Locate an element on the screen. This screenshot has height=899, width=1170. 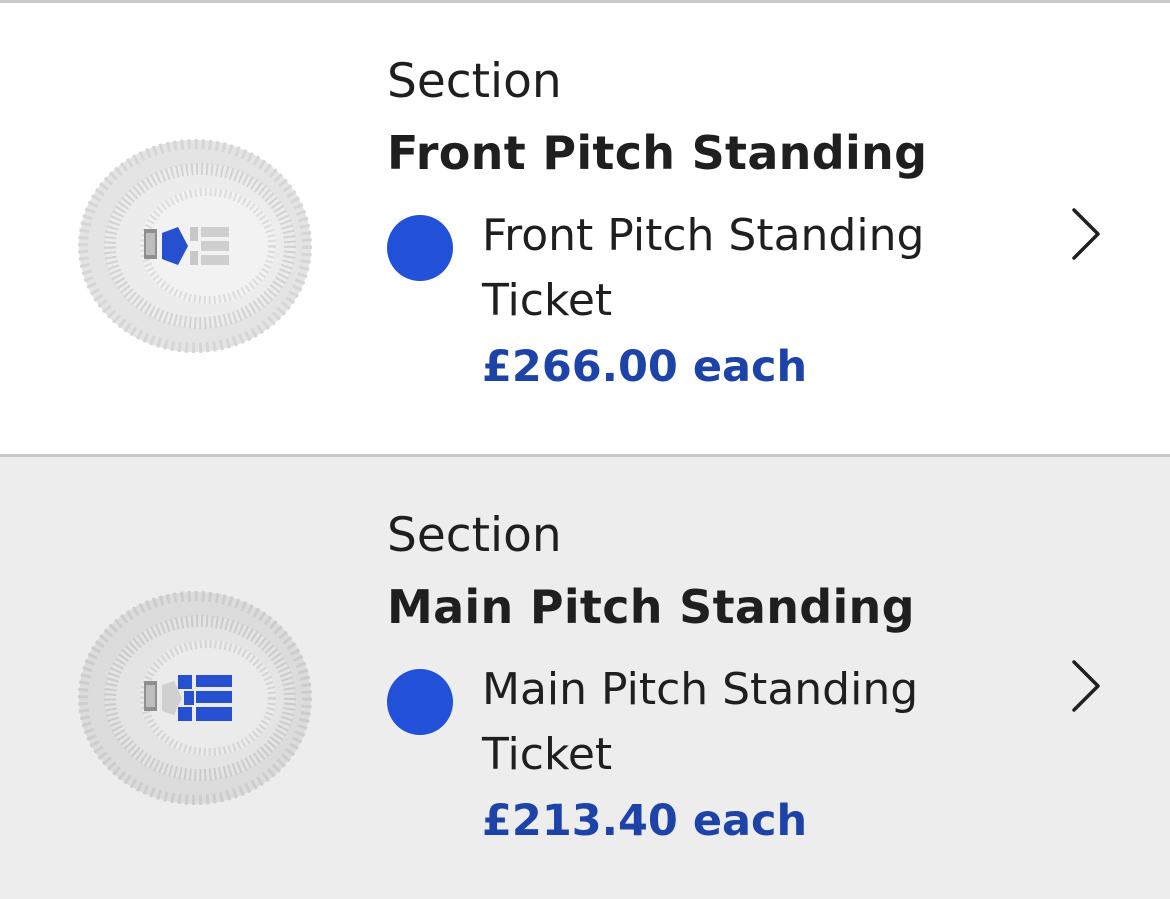
ticket-option: Main Pitch Standing Ticket £213.40 each is located at coordinates (652, 757).